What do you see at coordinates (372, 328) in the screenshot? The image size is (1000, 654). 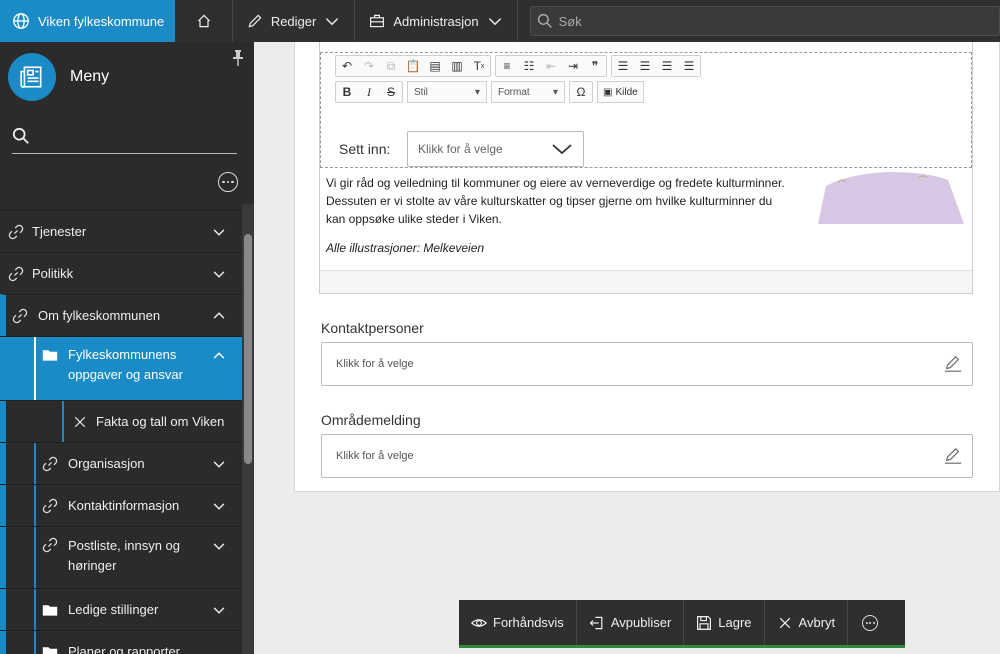 I see `contacts-label: Kontaktpersoner` at bounding box center [372, 328].